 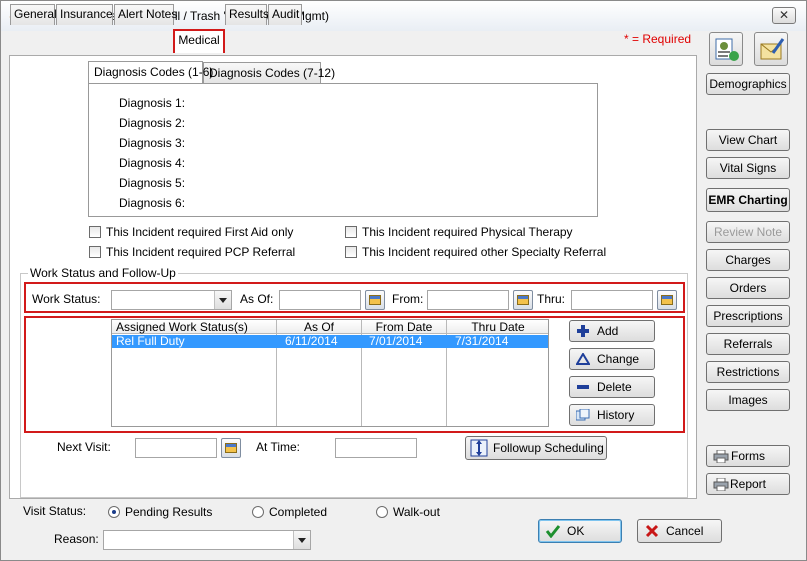 I want to click on column-header-from-date: From Date, so click(x=404, y=327).